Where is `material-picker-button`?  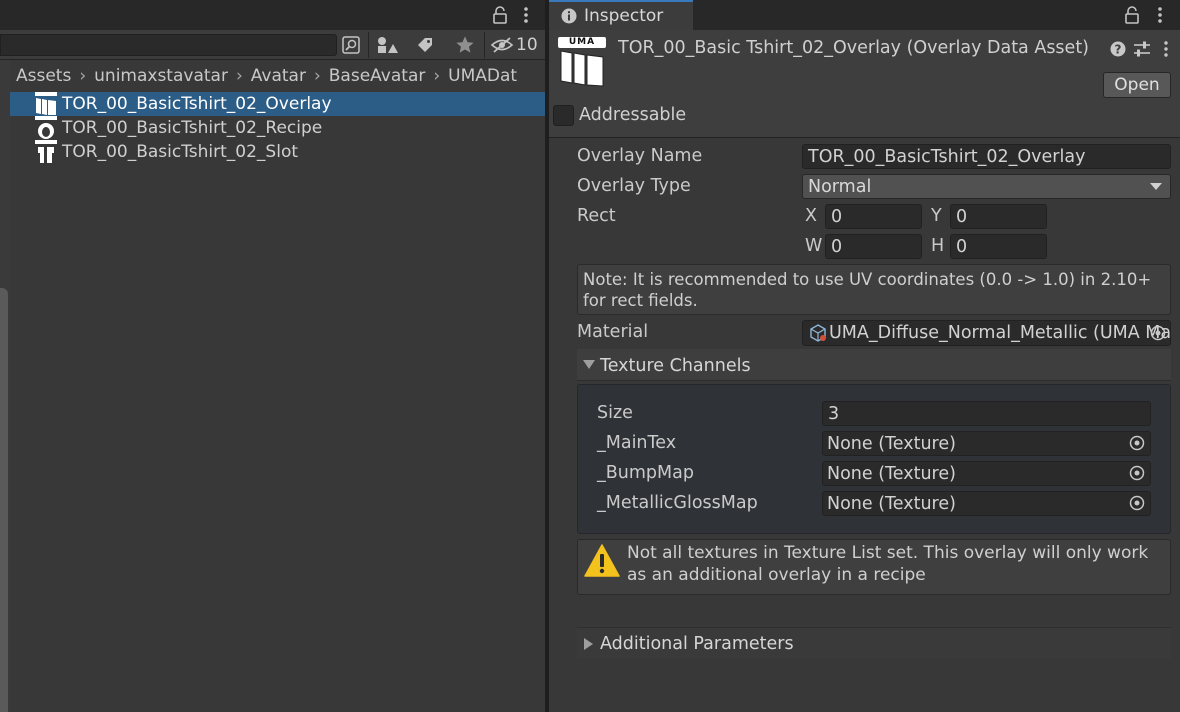
material-picker-button is located at coordinates (1158, 333).